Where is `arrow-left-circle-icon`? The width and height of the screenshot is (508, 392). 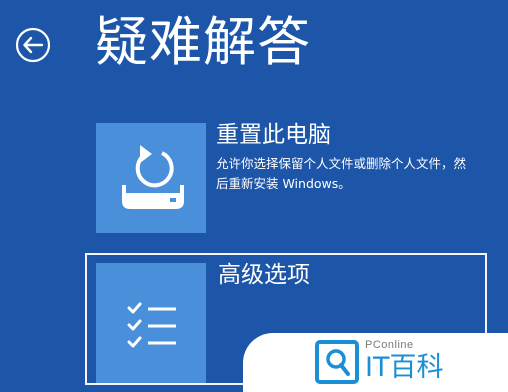
arrow-left-circle-icon is located at coordinates (33, 45).